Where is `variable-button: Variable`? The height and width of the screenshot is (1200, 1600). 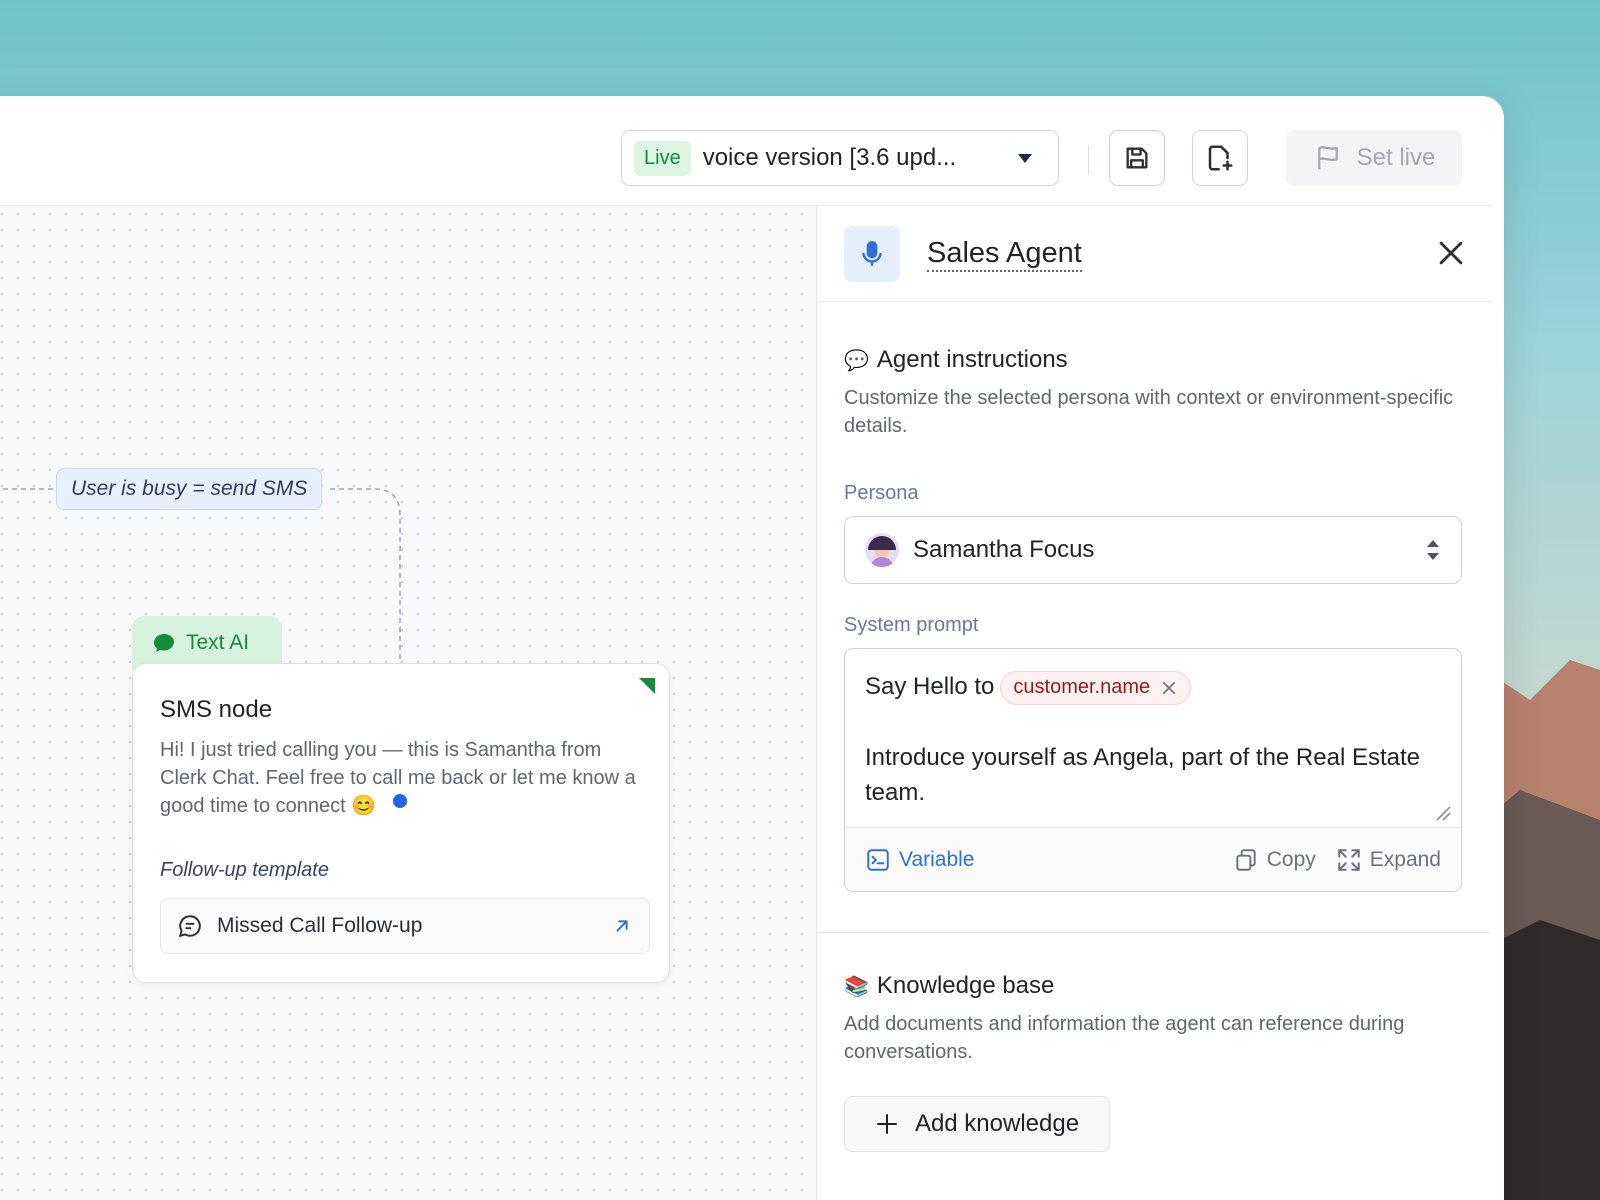 variable-button: Variable is located at coordinates (920, 860).